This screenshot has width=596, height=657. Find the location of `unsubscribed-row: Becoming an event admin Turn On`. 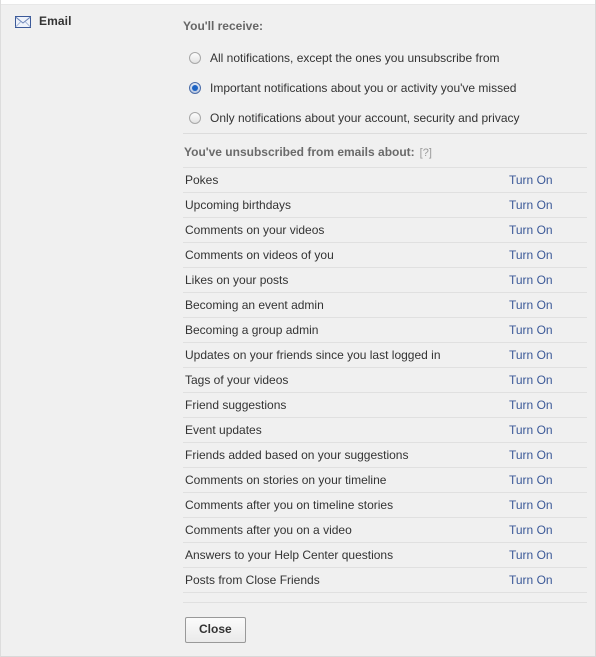

unsubscribed-row: Becoming an event admin Turn On is located at coordinates (385, 305).